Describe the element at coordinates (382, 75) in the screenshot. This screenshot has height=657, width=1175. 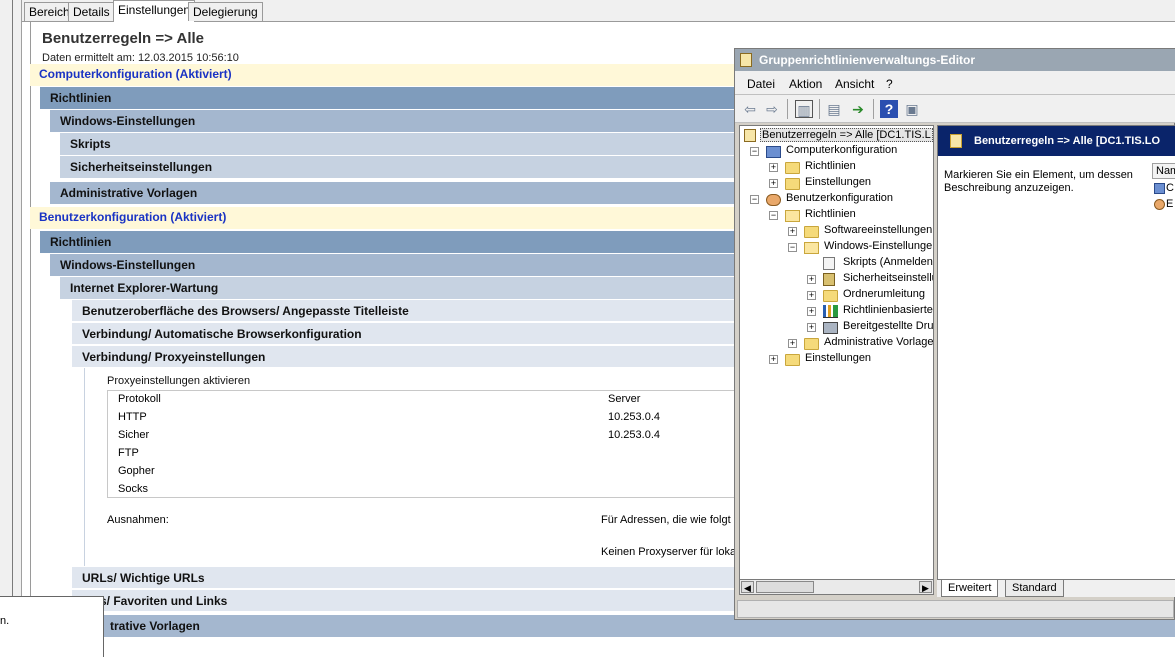
I see `computer-config-header: Computerkonfiguration (Aktiviert)` at that location.